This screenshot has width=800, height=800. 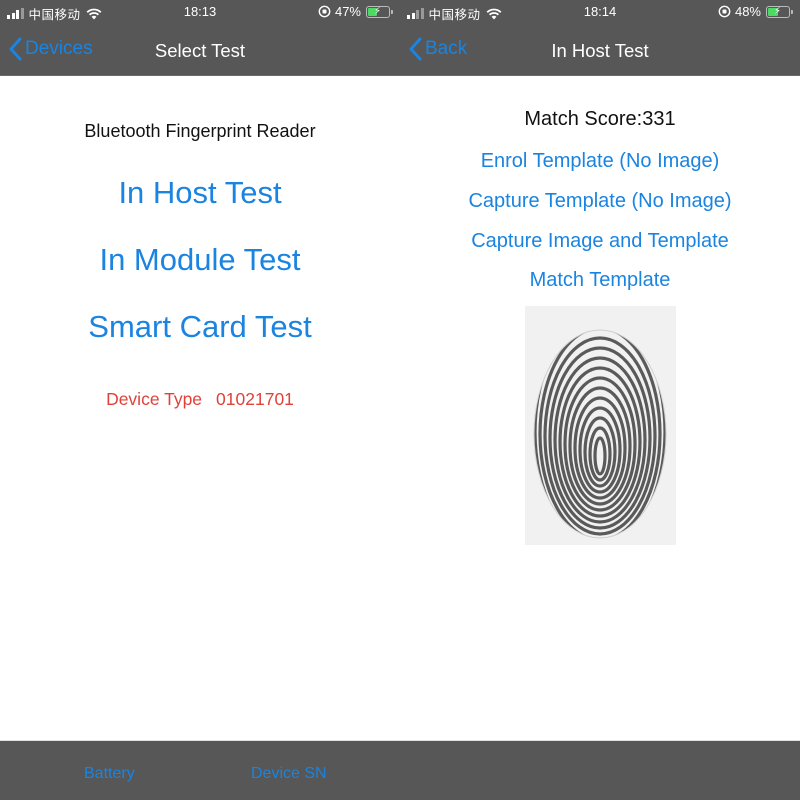 I want to click on battery-button: Battery, so click(x=109, y=774).